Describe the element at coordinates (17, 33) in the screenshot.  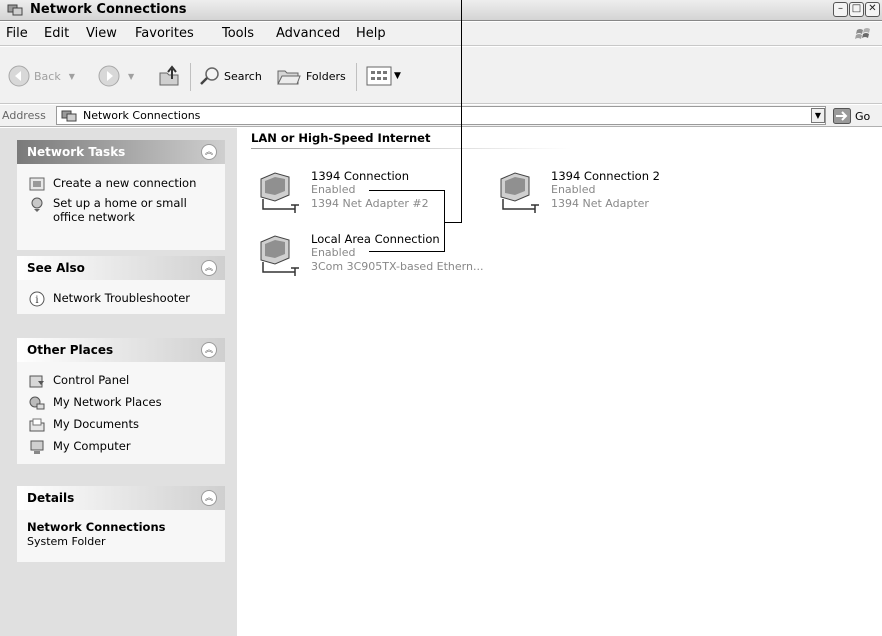
I see `menu-file: File` at that location.